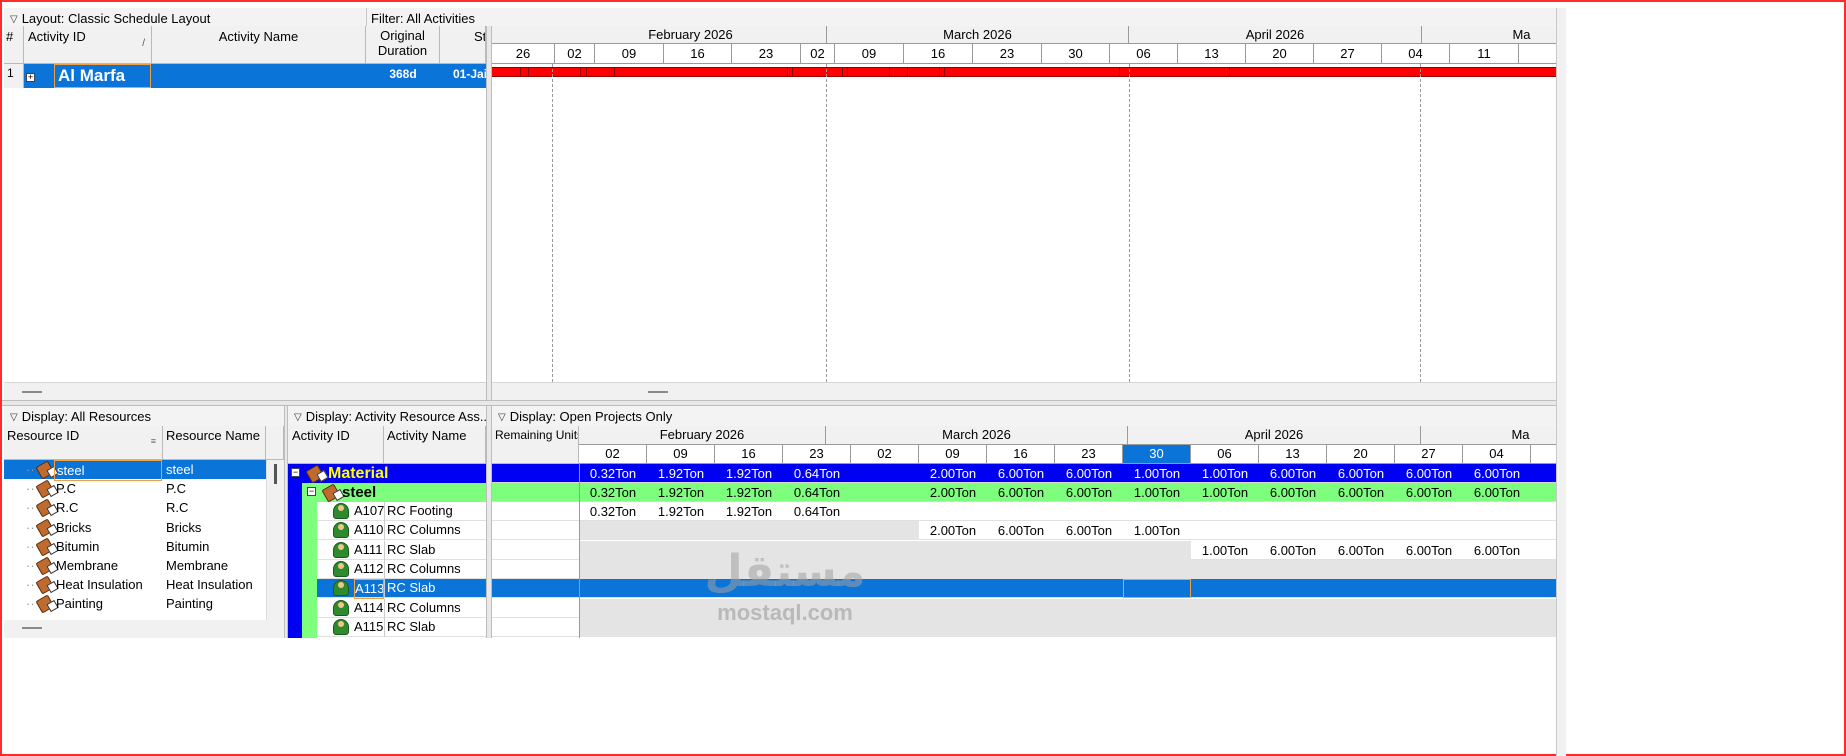 Image resolution: width=1846 pixels, height=756 pixels. What do you see at coordinates (144, 417) in the screenshot?
I see `resources-display-bar: ▽ Display: All Resources` at bounding box center [144, 417].